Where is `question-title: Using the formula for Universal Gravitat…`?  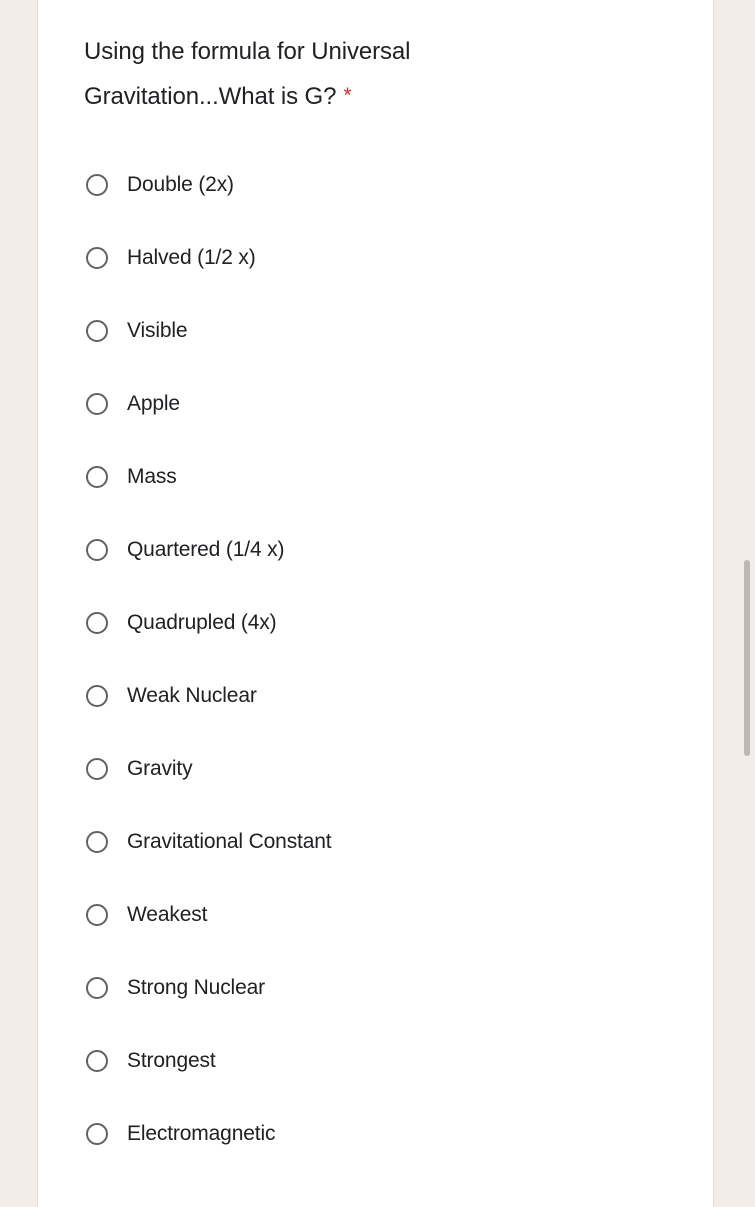
question-title: Using the formula for Universal Gravitat… is located at coordinates (247, 74).